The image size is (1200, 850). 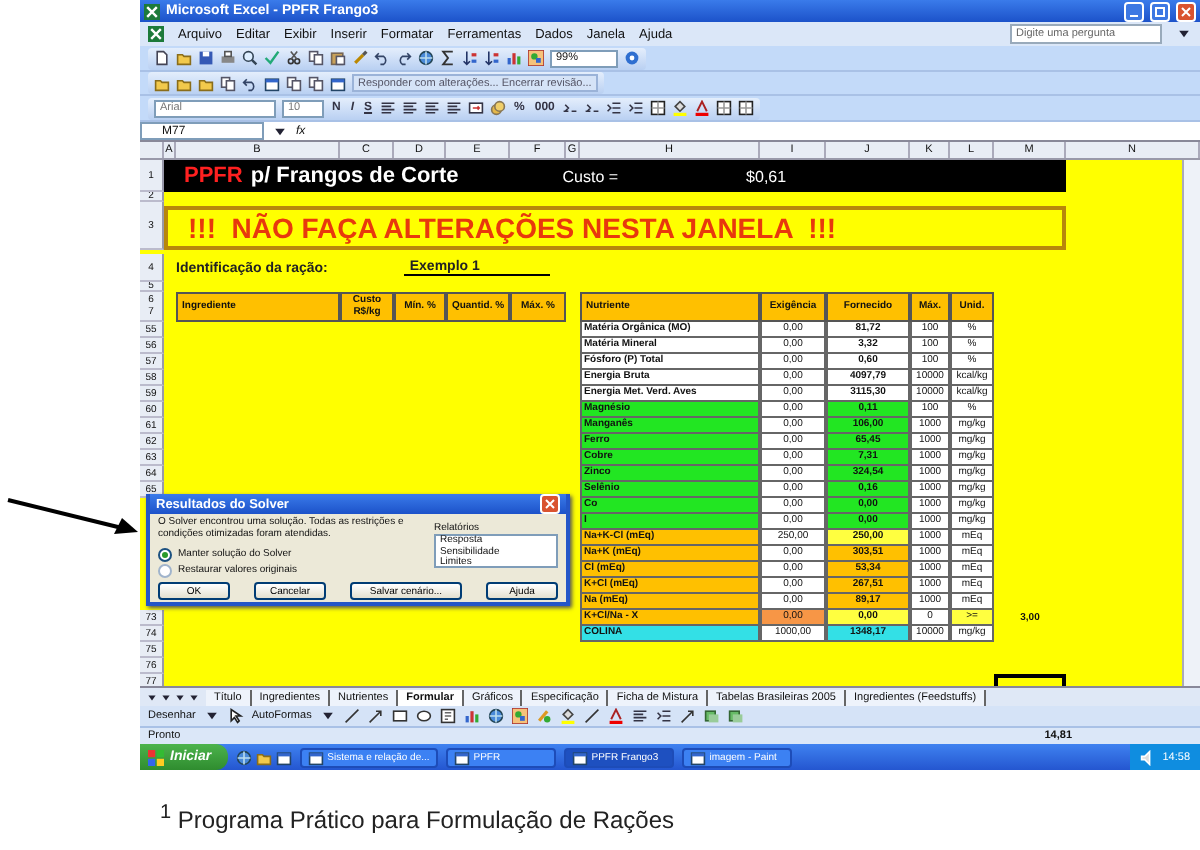 I want to click on help-icon, so click(x=632, y=58).